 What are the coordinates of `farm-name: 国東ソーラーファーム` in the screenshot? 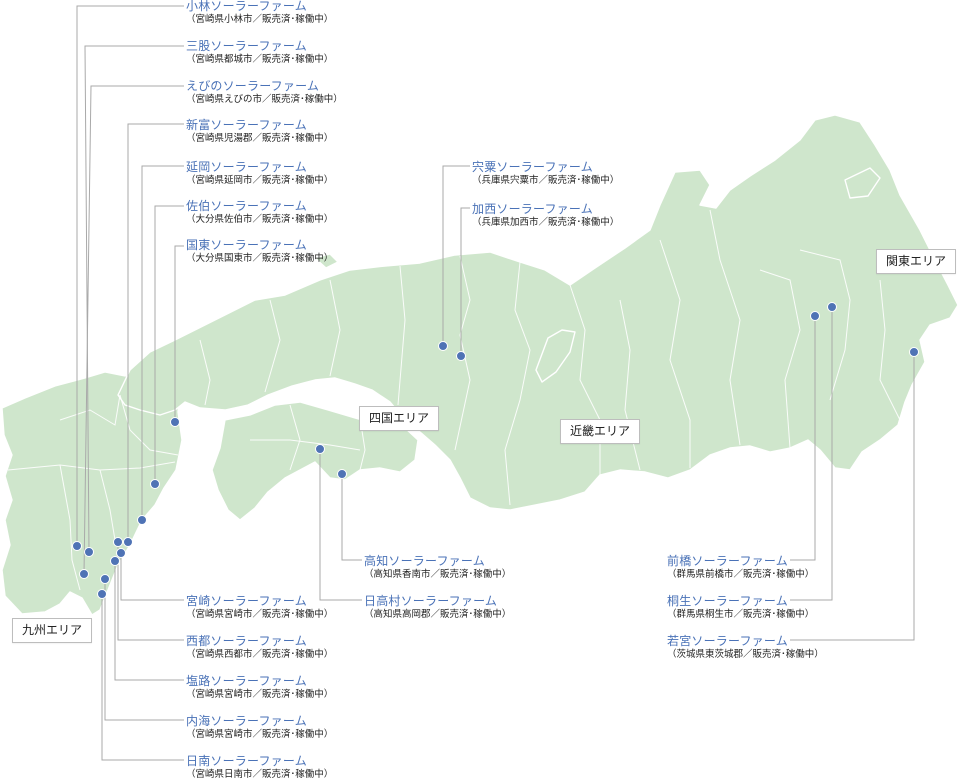 It's located at (246, 245).